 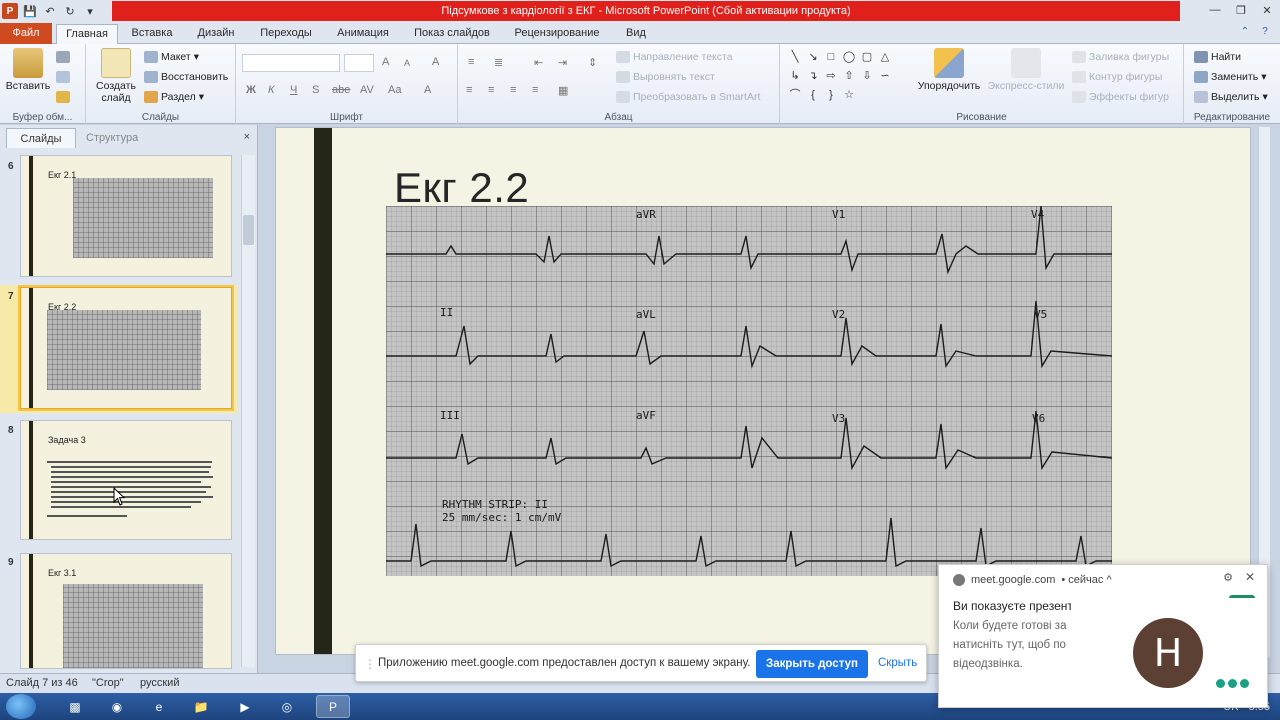 I want to click on quick-styles-button: Экспресс-стили, so click(x=1026, y=70).